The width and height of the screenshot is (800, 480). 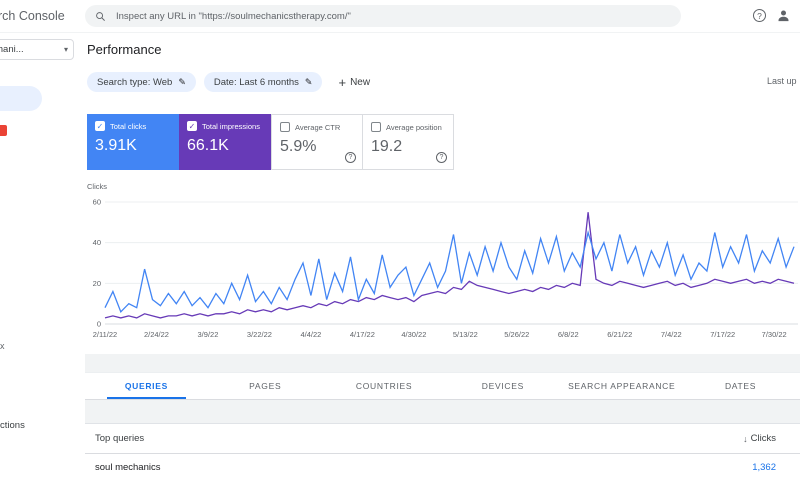 I want to click on average-position-label: Average position, so click(x=414, y=127).